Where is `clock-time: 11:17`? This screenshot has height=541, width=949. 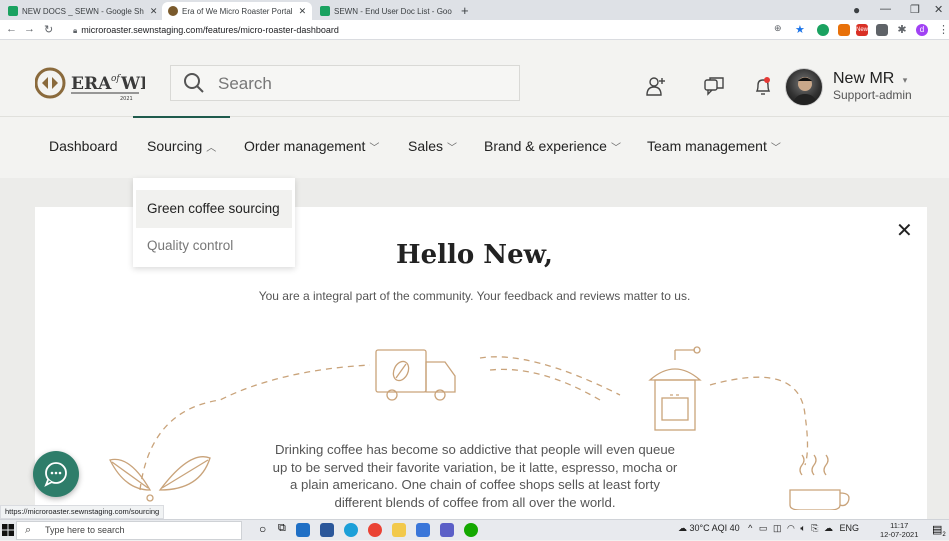
clock-time: 11:17 is located at coordinates (899, 525).